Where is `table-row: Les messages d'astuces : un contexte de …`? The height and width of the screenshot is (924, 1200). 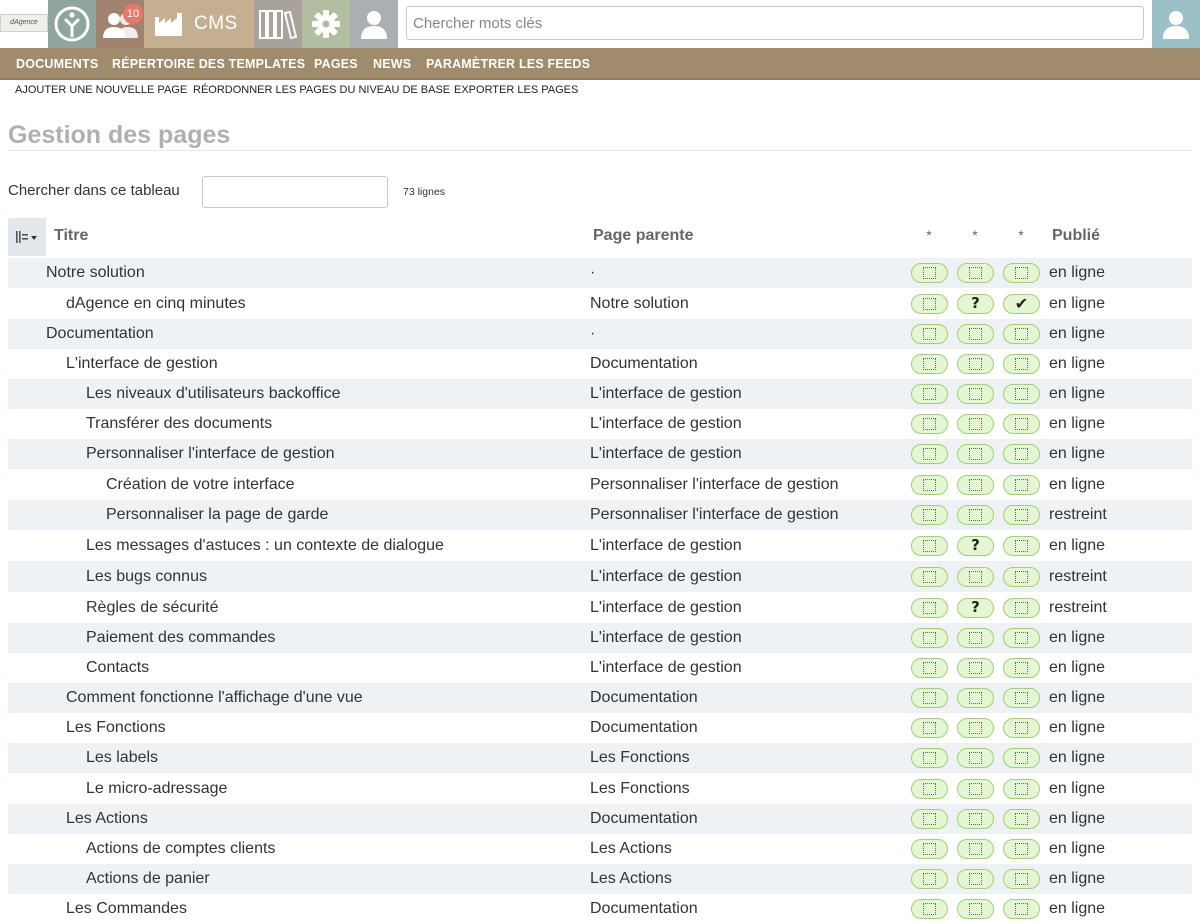
table-row: Les messages d'astuces : un contexte de … is located at coordinates (600, 545).